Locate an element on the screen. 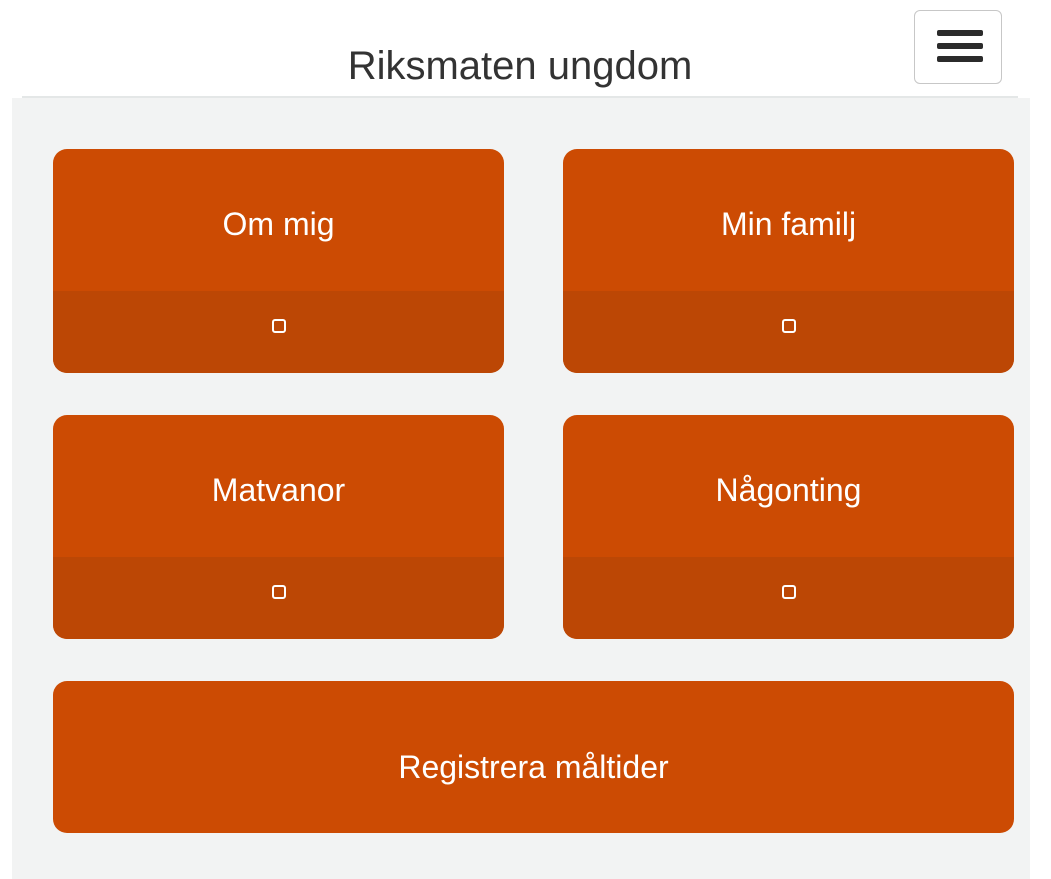  tile-matvanor: Matvanor is located at coordinates (278, 527).